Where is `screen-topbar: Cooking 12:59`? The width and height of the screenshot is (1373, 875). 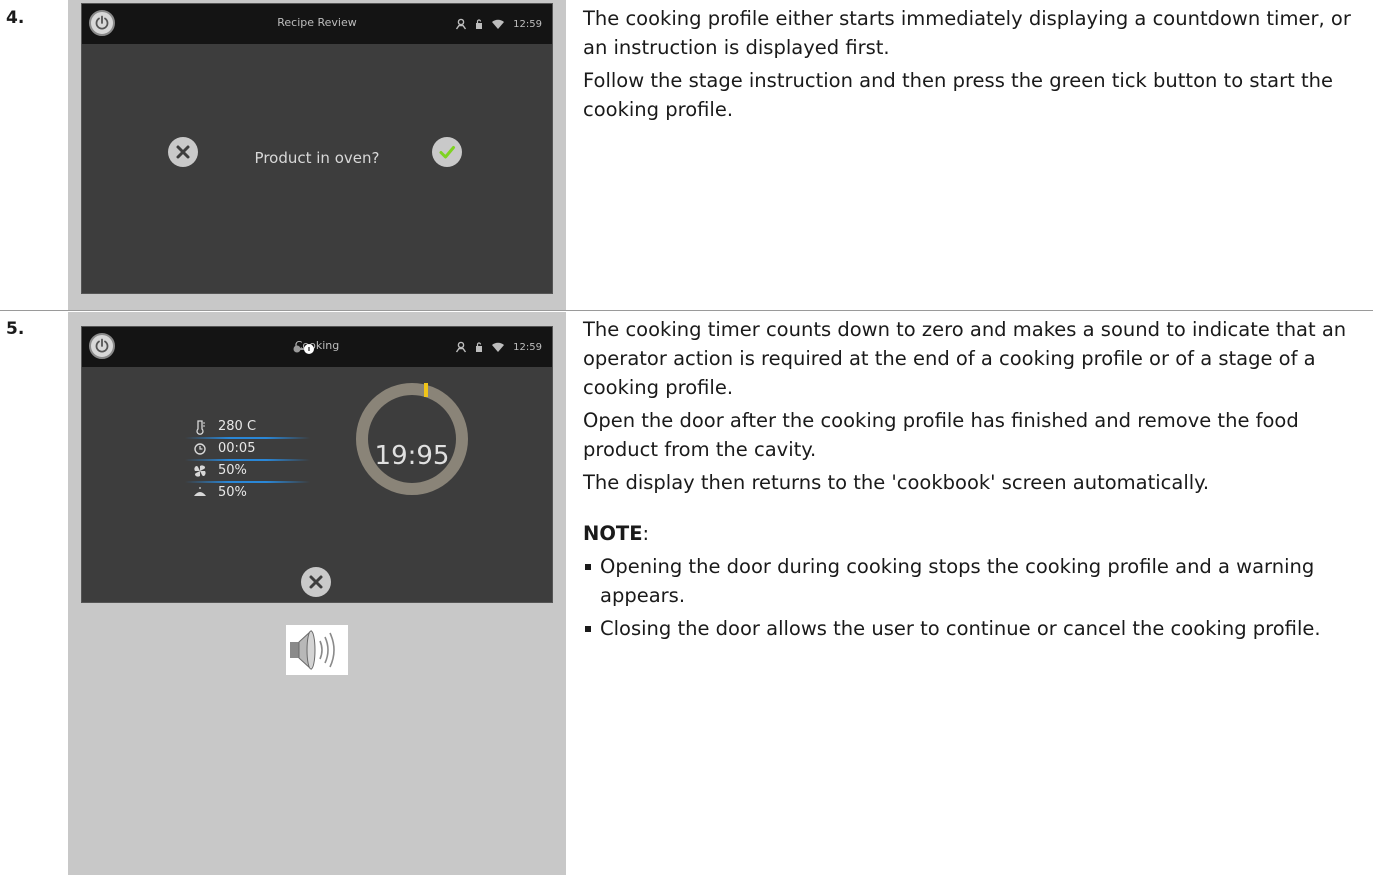 screen-topbar: Cooking 12:59 is located at coordinates (317, 347).